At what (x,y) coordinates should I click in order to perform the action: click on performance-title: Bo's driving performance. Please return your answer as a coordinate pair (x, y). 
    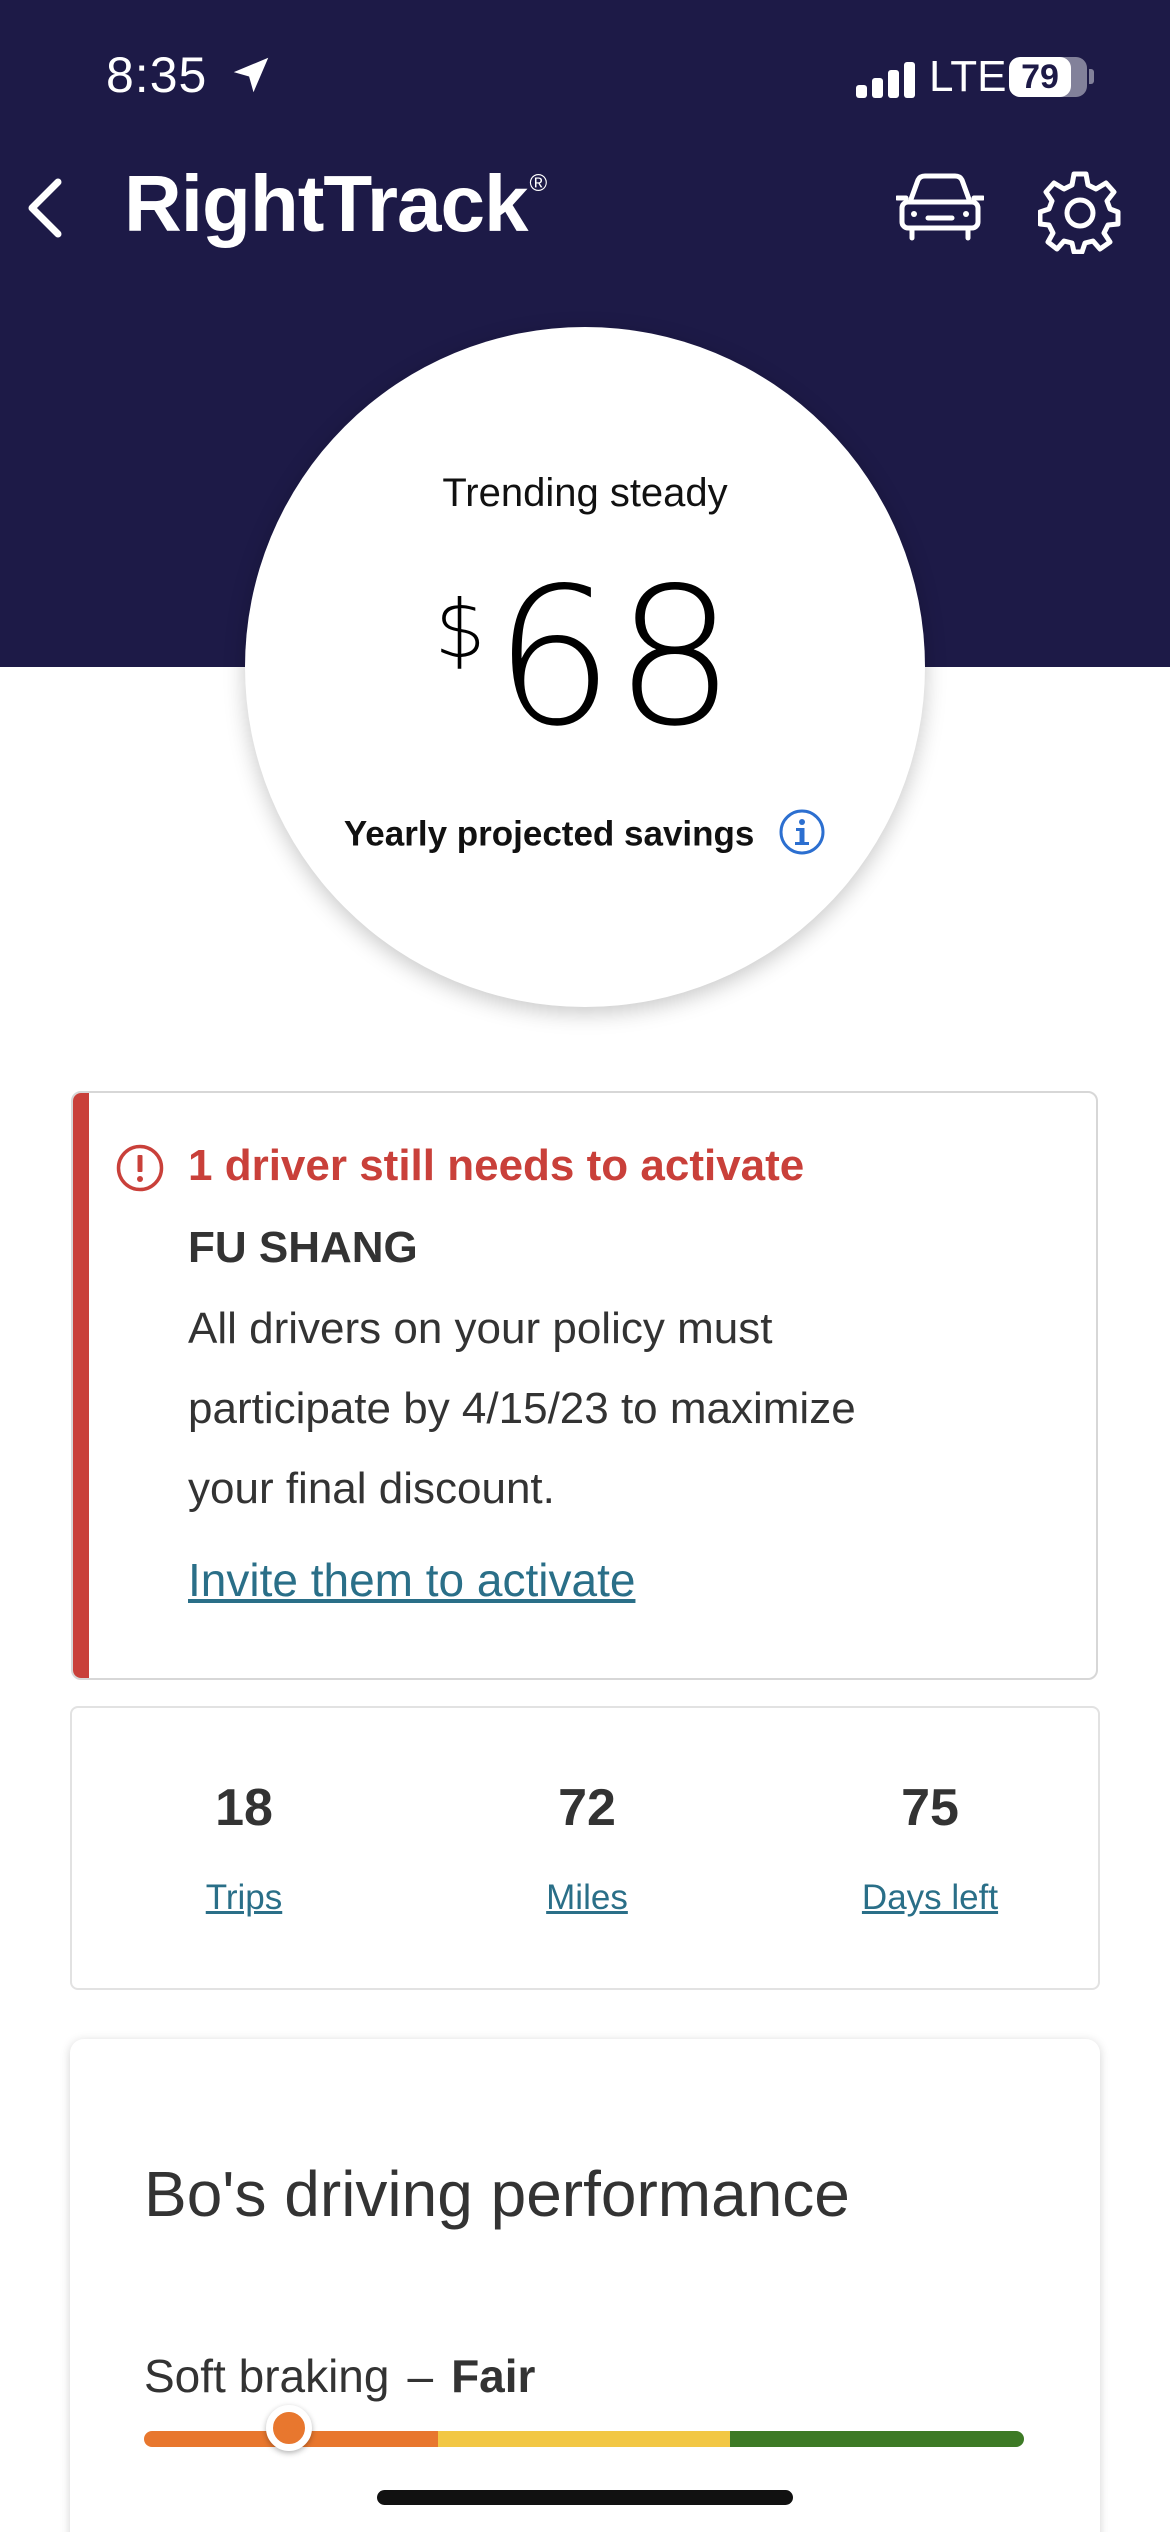
    Looking at the image, I should click on (497, 2194).